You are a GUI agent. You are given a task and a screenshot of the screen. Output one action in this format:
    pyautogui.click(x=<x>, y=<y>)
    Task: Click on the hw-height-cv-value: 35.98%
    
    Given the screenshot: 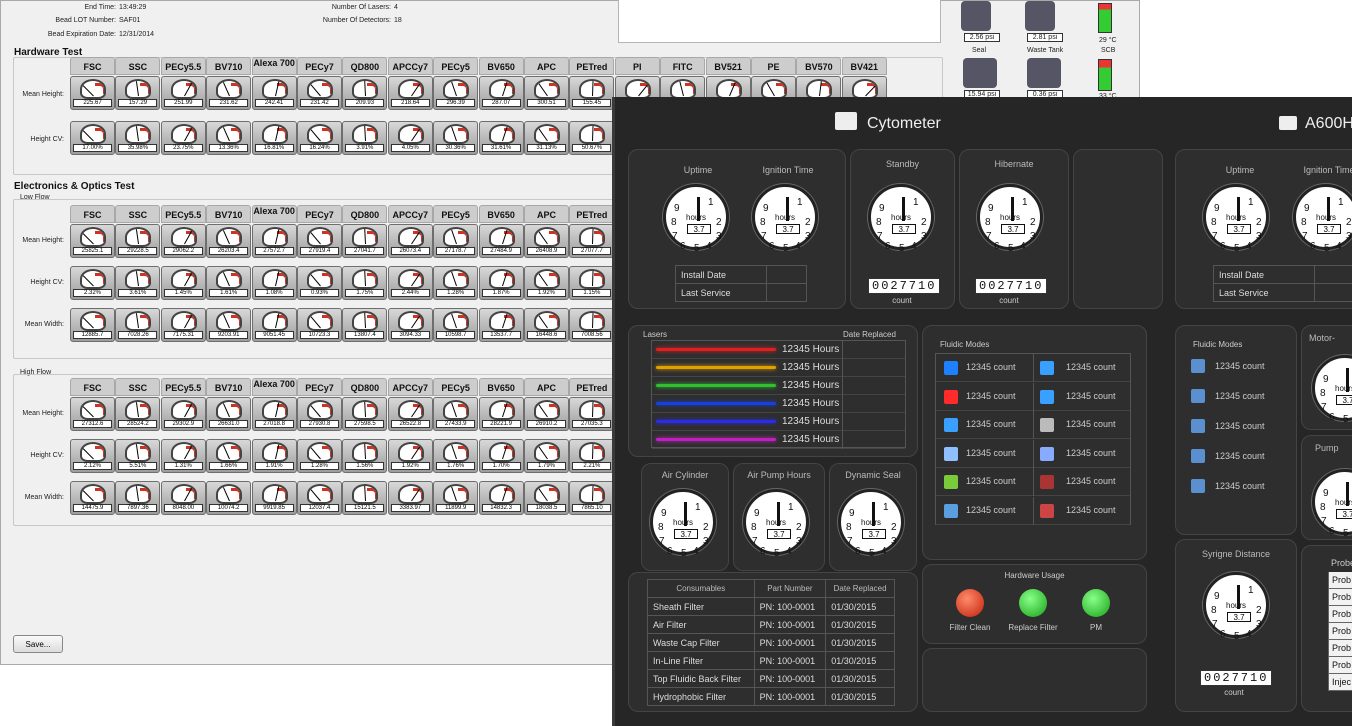 What is the action you would take?
    pyautogui.click(x=138, y=148)
    